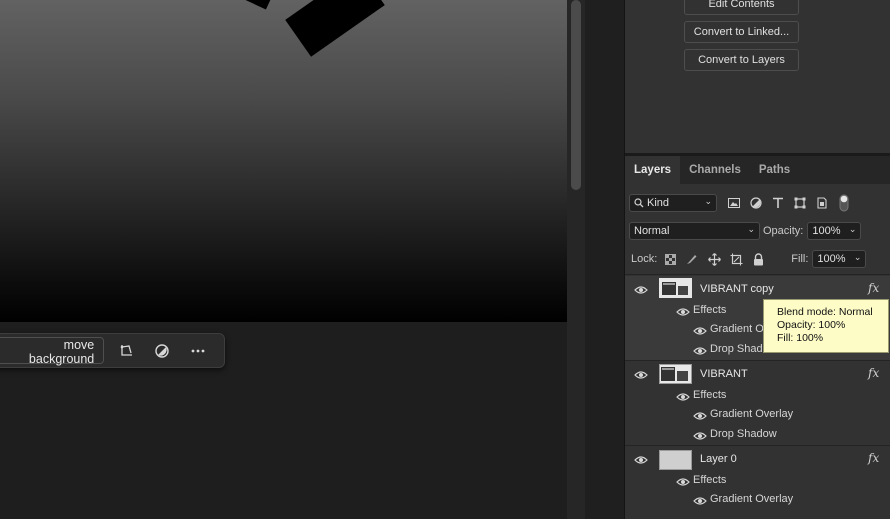 The width and height of the screenshot is (890, 519). I want to click on tooltip-opacity: Opacity: 100%, so click(811, 325).